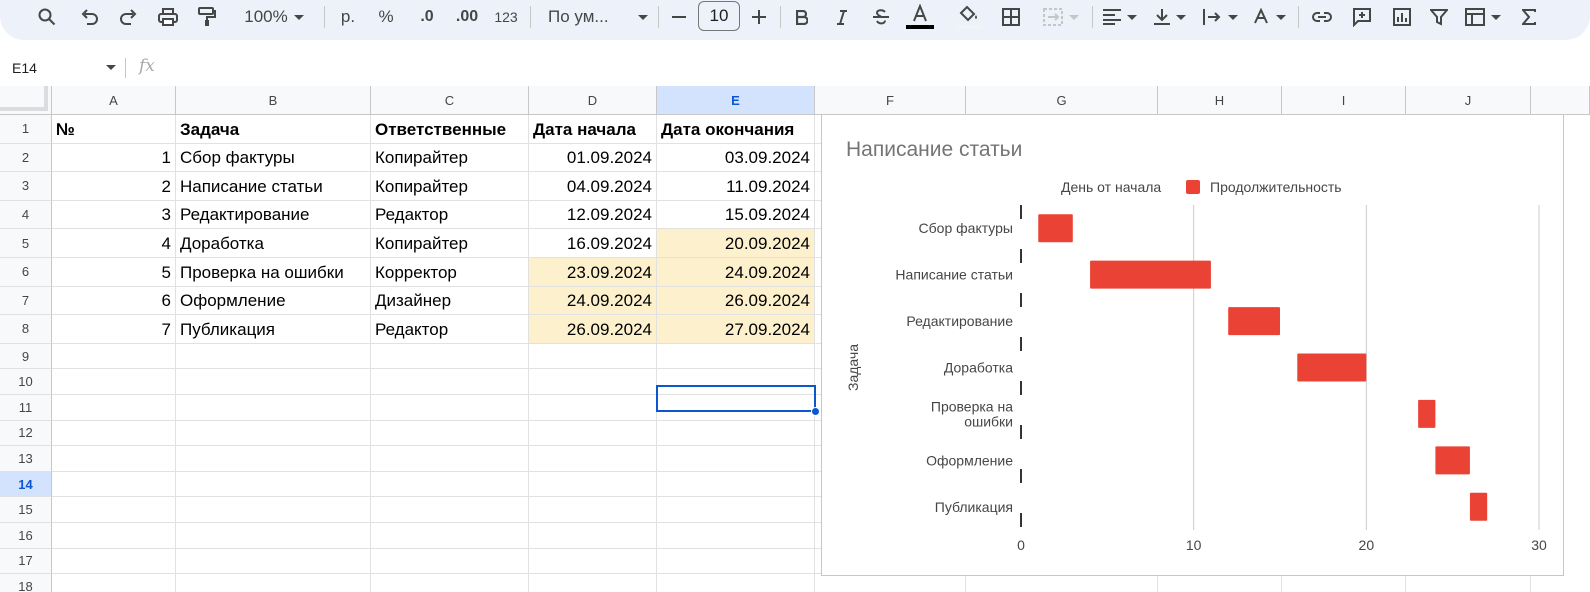 Image resolution: width=1590 pixels, height=592 pixels. Describe the element at coordinates (593, 272) in the screenshot. I see `table-cell: 23.09.2024` at that location.